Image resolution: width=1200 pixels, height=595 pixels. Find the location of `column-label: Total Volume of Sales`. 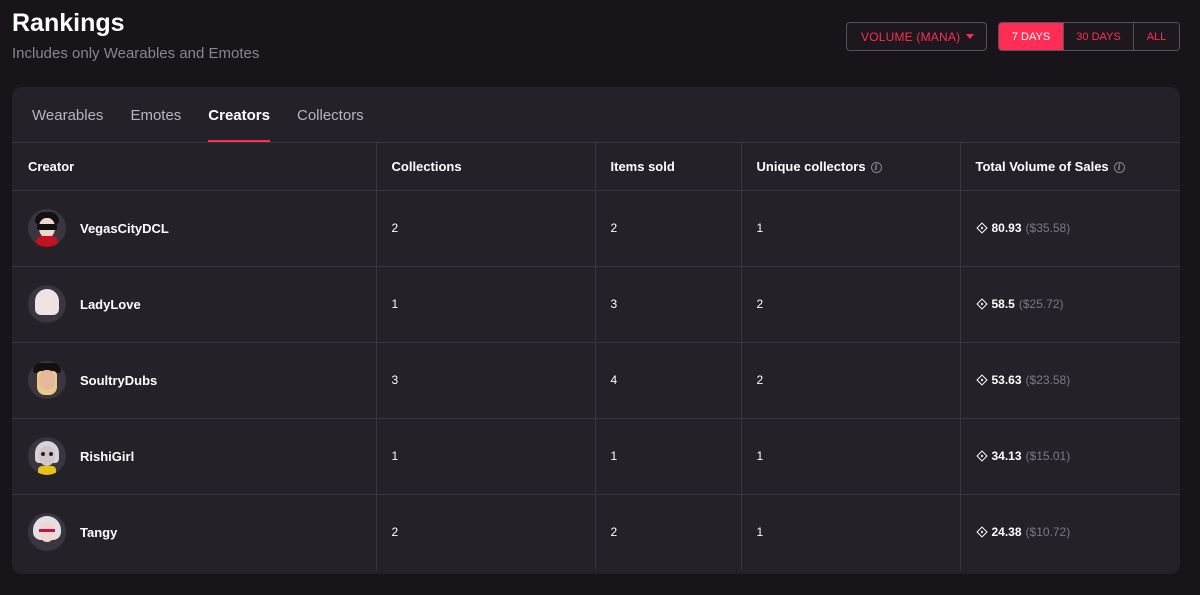

column-label: Total Volume of Sales is located at coordinates (1042, 166).